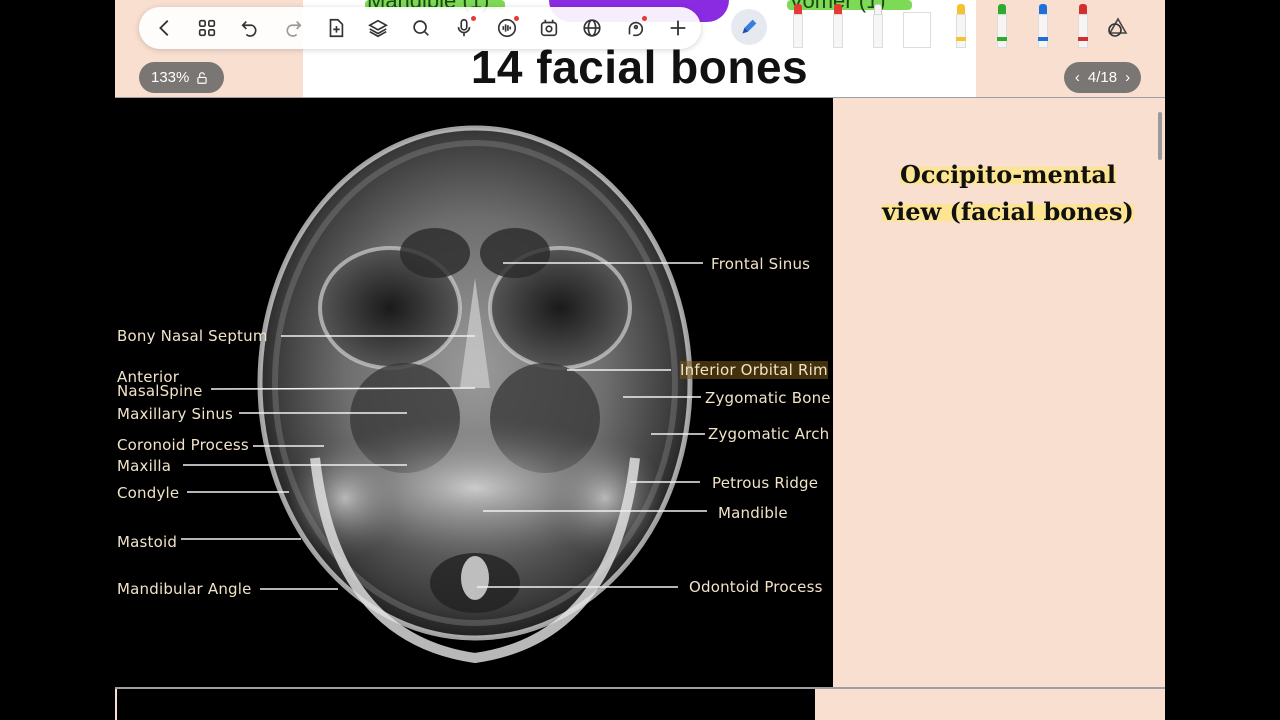  I want to click on red-pen-tool, so click(1083, 26).